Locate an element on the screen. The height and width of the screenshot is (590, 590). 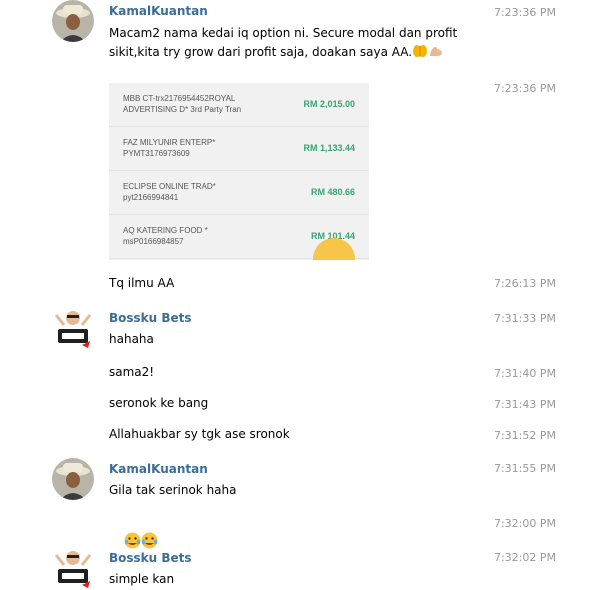
message-text: simple kan is located at coordinates (142, 579).